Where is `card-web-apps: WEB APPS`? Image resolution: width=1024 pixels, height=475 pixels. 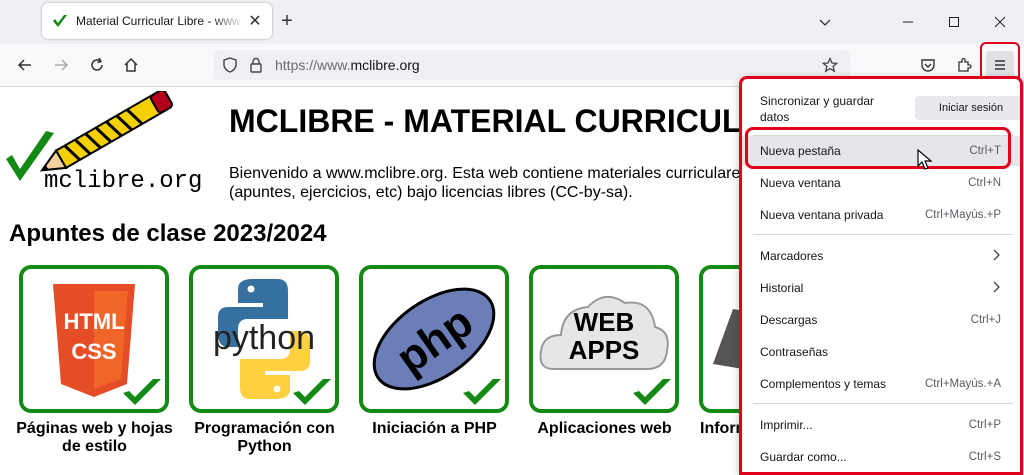
card-web-apps: WEB APPS is located at coordinates (604, 339).